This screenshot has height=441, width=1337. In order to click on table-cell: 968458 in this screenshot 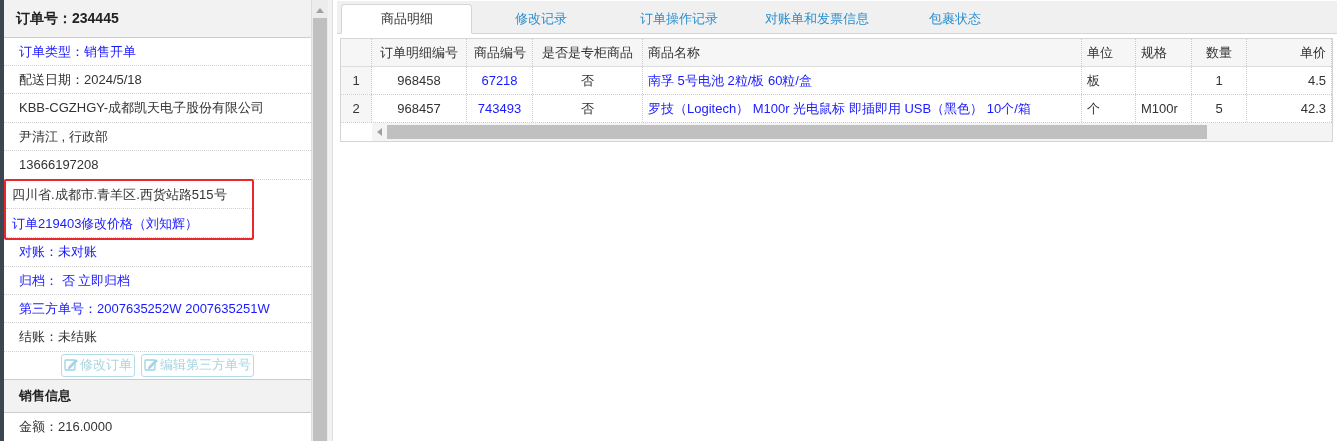, I will do `click(419, 80)`.